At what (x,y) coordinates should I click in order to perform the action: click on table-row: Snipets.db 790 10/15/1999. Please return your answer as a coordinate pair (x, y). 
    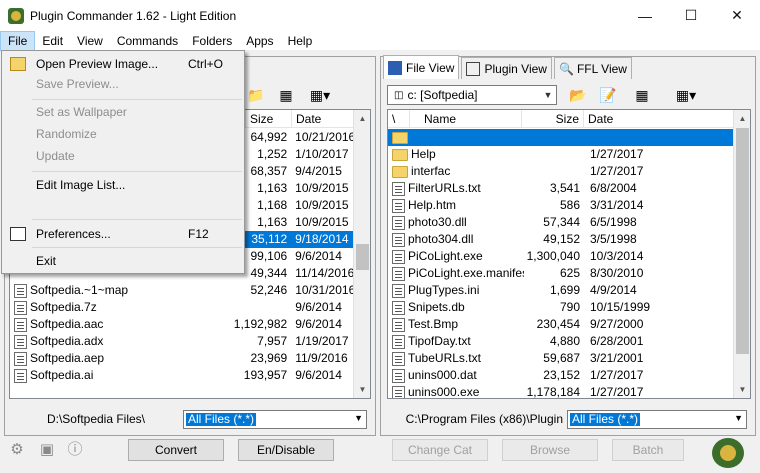
    Looking at the image, I should click on (561, 307).